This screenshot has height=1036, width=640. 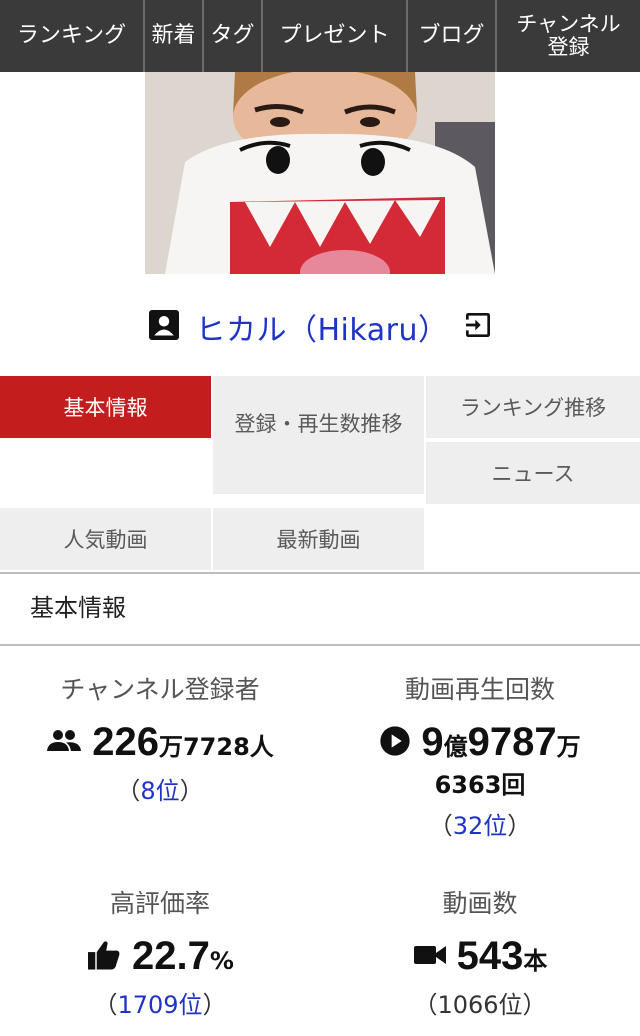 I want to click on tab-ranking-trend: ランキング推移, so click(x=533, y=407).